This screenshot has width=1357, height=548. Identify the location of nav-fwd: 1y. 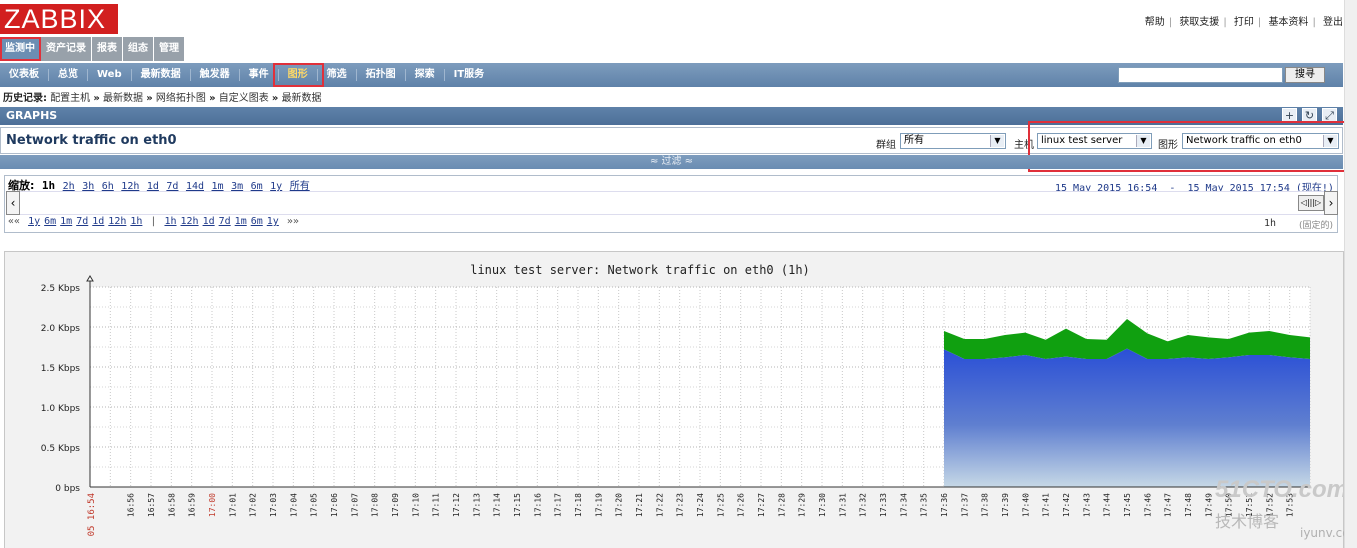
(273, 221).